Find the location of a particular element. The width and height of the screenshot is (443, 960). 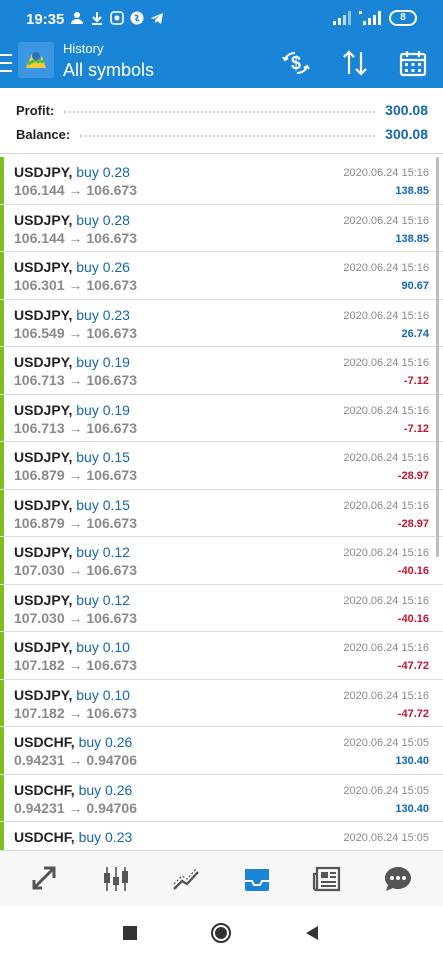

person-icon is located at coordinates (77, 18).